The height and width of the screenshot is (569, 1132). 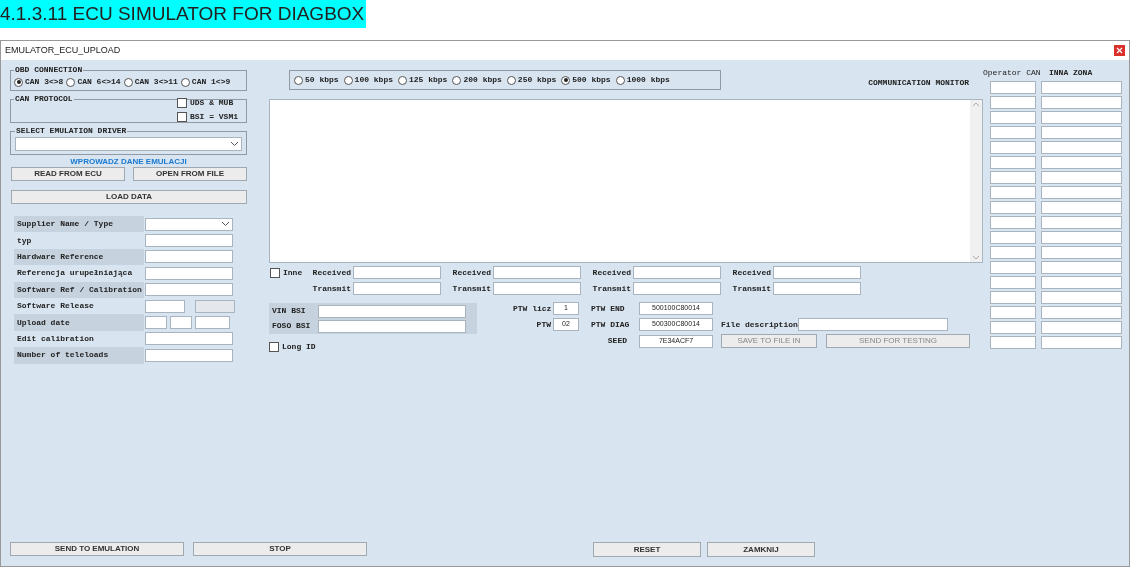 What do you see at coordinates (976, 181) in the screenshot?
I see `scrollbar` at bounding box center [976, 181].